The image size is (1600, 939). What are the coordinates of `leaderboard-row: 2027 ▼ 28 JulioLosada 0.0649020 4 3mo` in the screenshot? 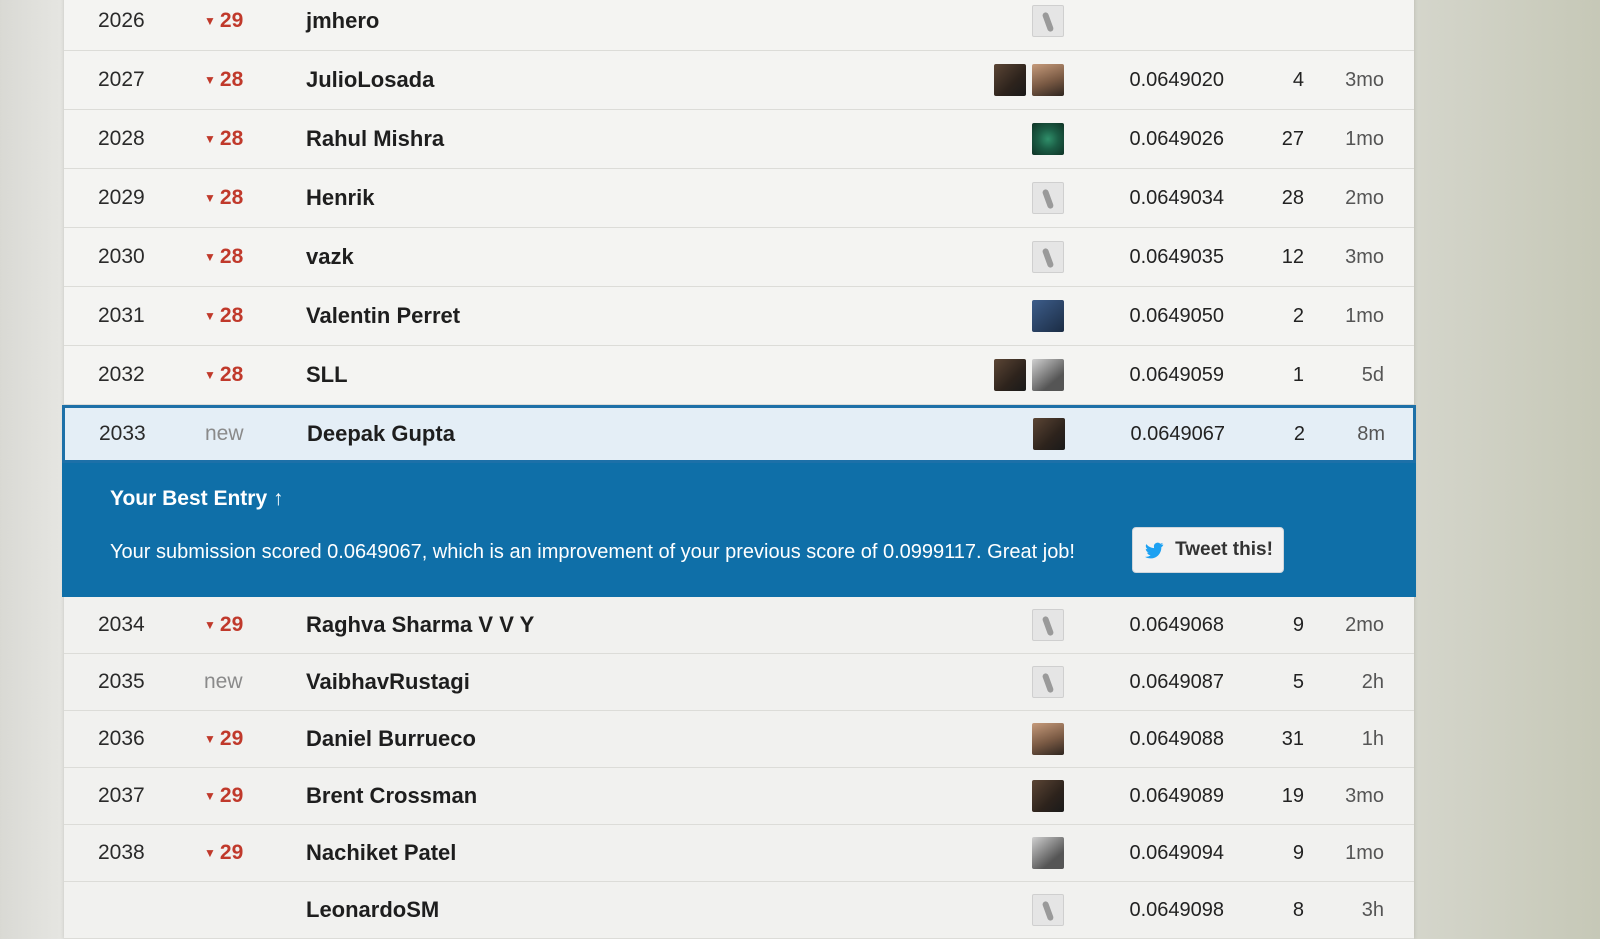 It's located at (739, 80).